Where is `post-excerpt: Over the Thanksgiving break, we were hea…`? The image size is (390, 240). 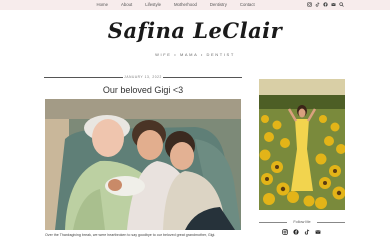 post-excerpt: Over the Thanksgiving break, we were hea… is located at coordinates (130, 235).